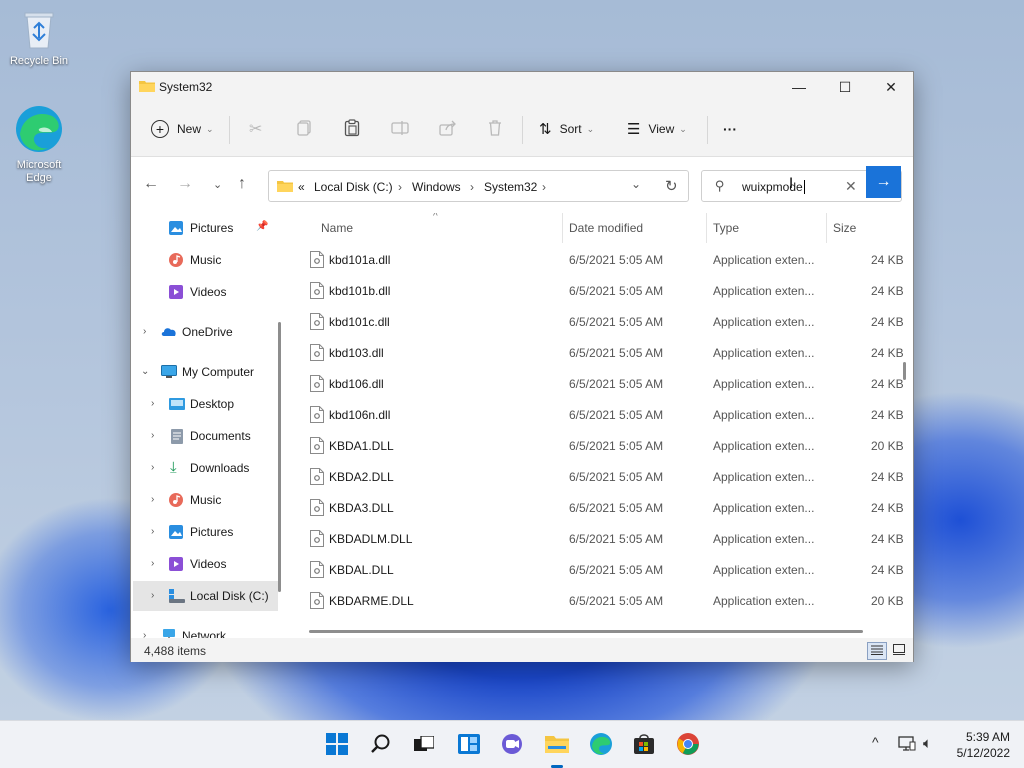  I want to click on sort-icon: ⇅, so click(545, 129).